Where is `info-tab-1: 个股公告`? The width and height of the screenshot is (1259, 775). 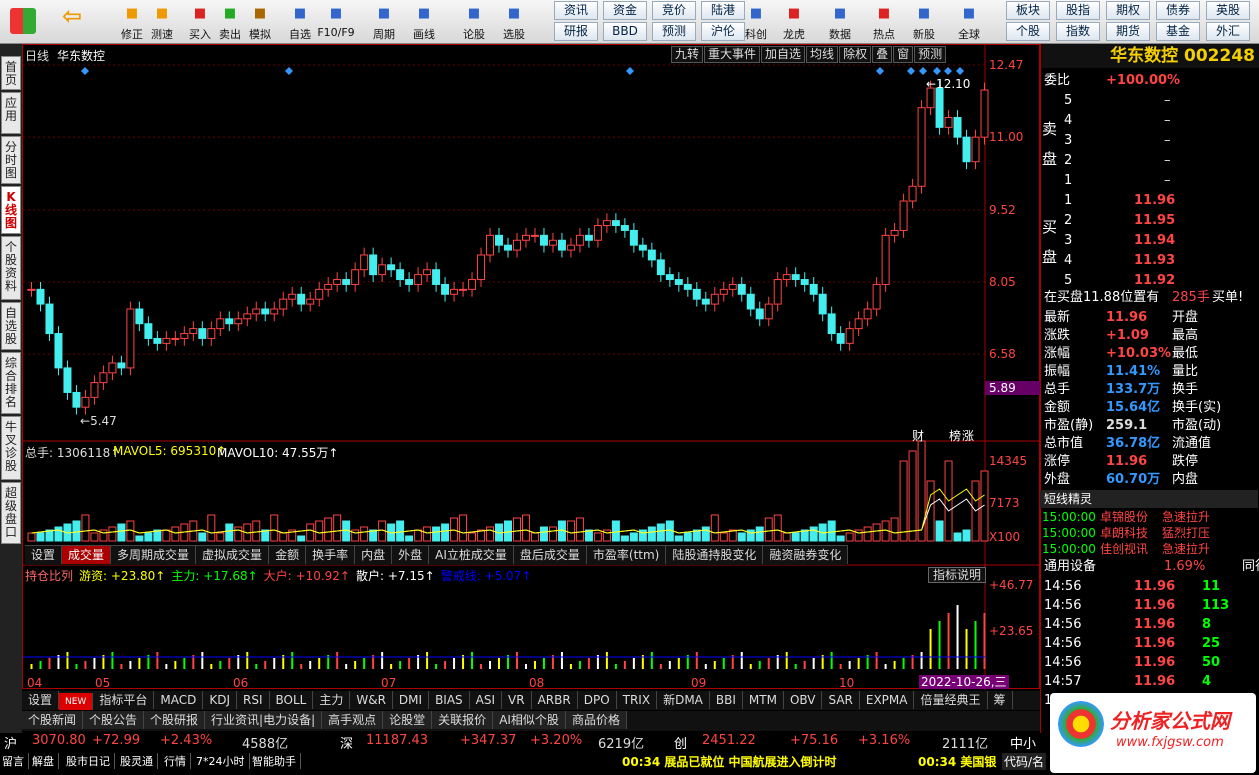 info-tab-1: 个股公告 is located at coordinates (114, 720).